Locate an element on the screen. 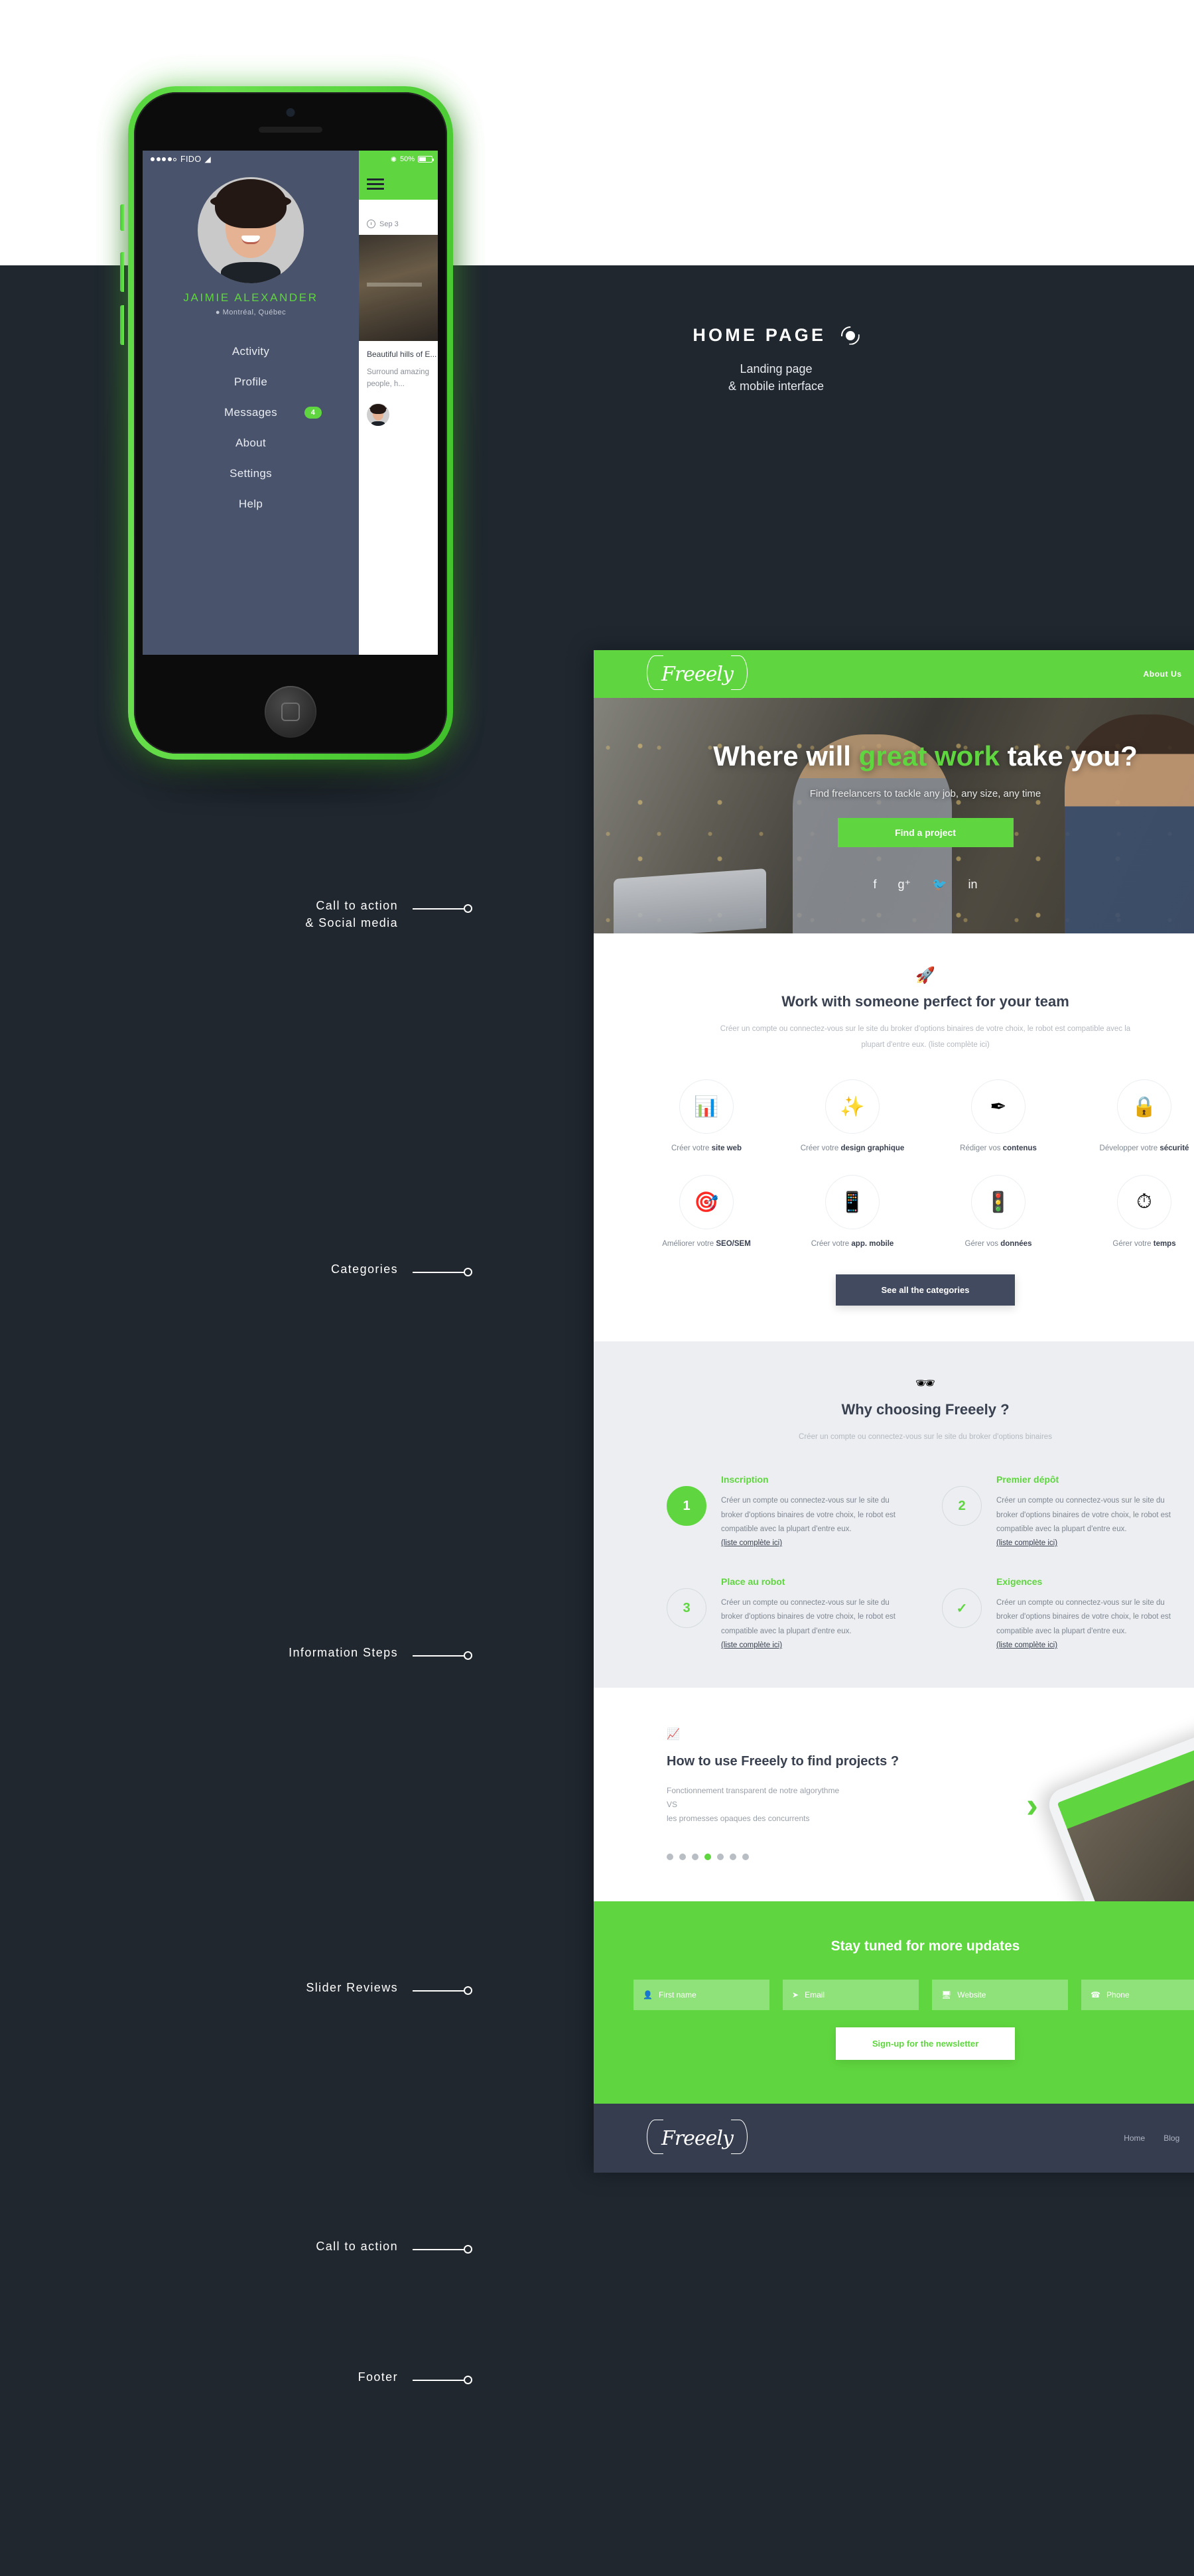 This screenshot has width=1194, height=2576. bluetooth-icon: ✺ is located at coordinates (394, 159).